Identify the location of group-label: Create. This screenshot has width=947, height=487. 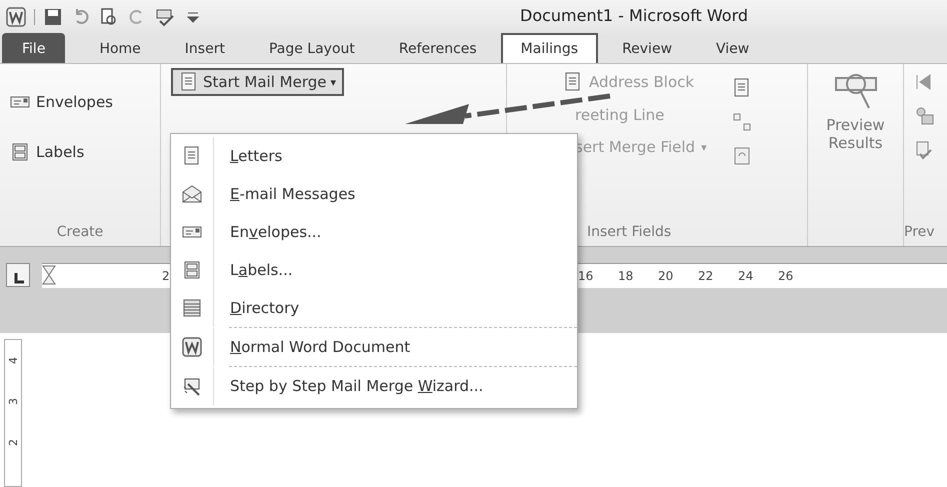
(80, 233).